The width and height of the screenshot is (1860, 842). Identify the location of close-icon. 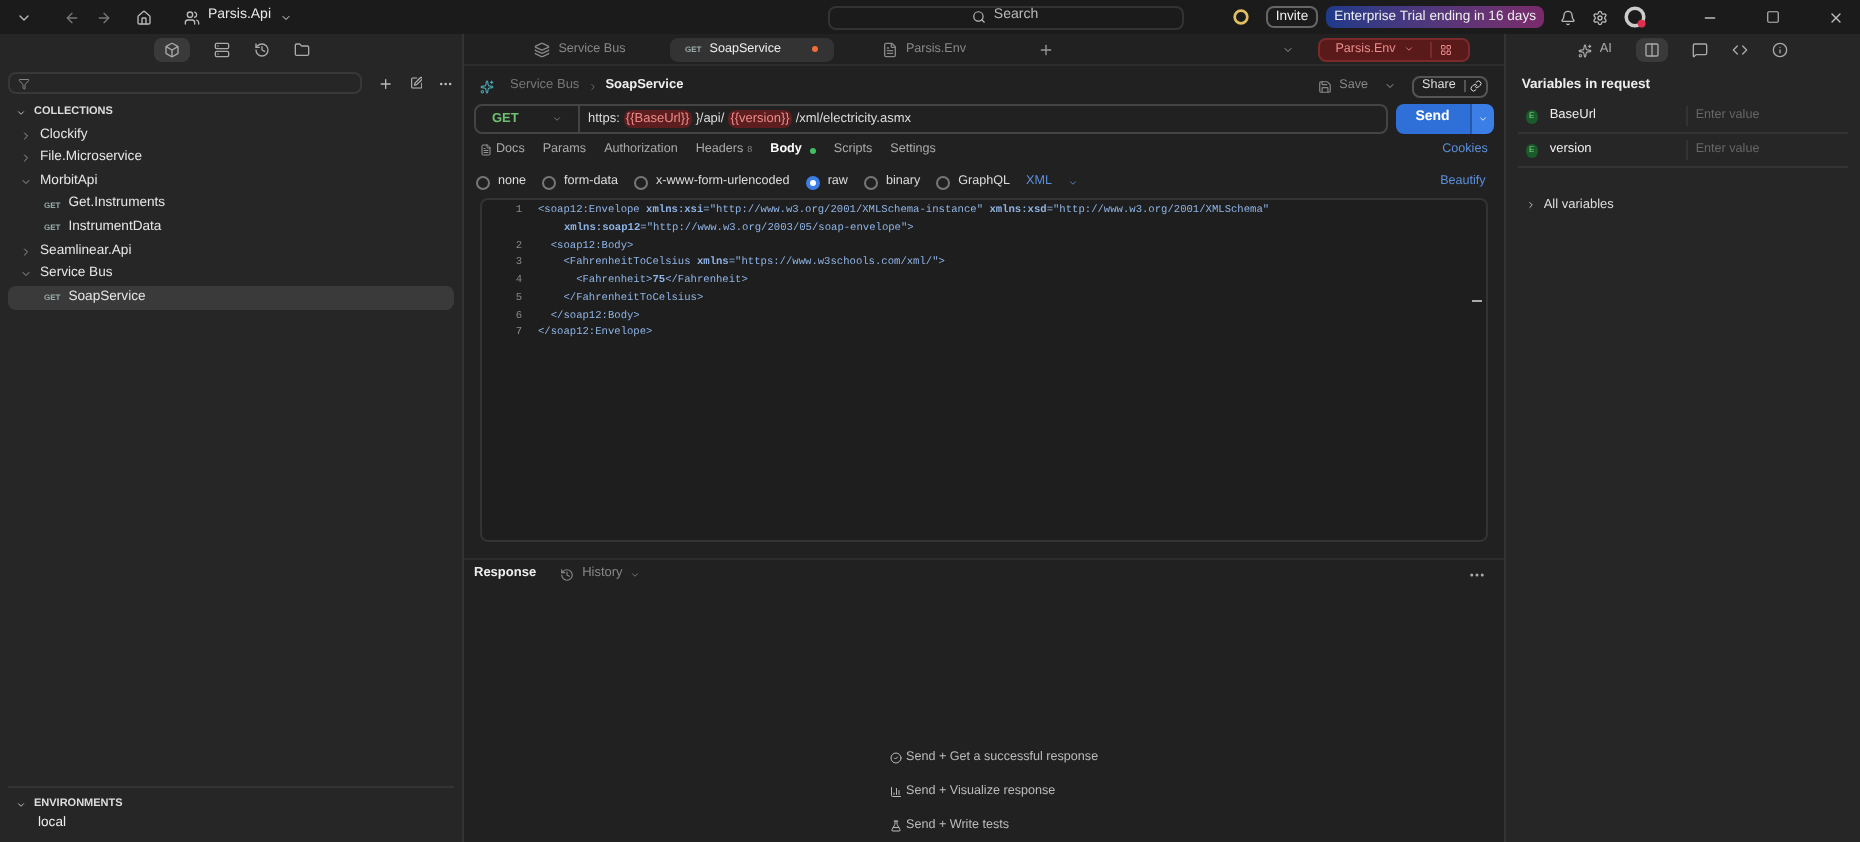
(1836, 17).